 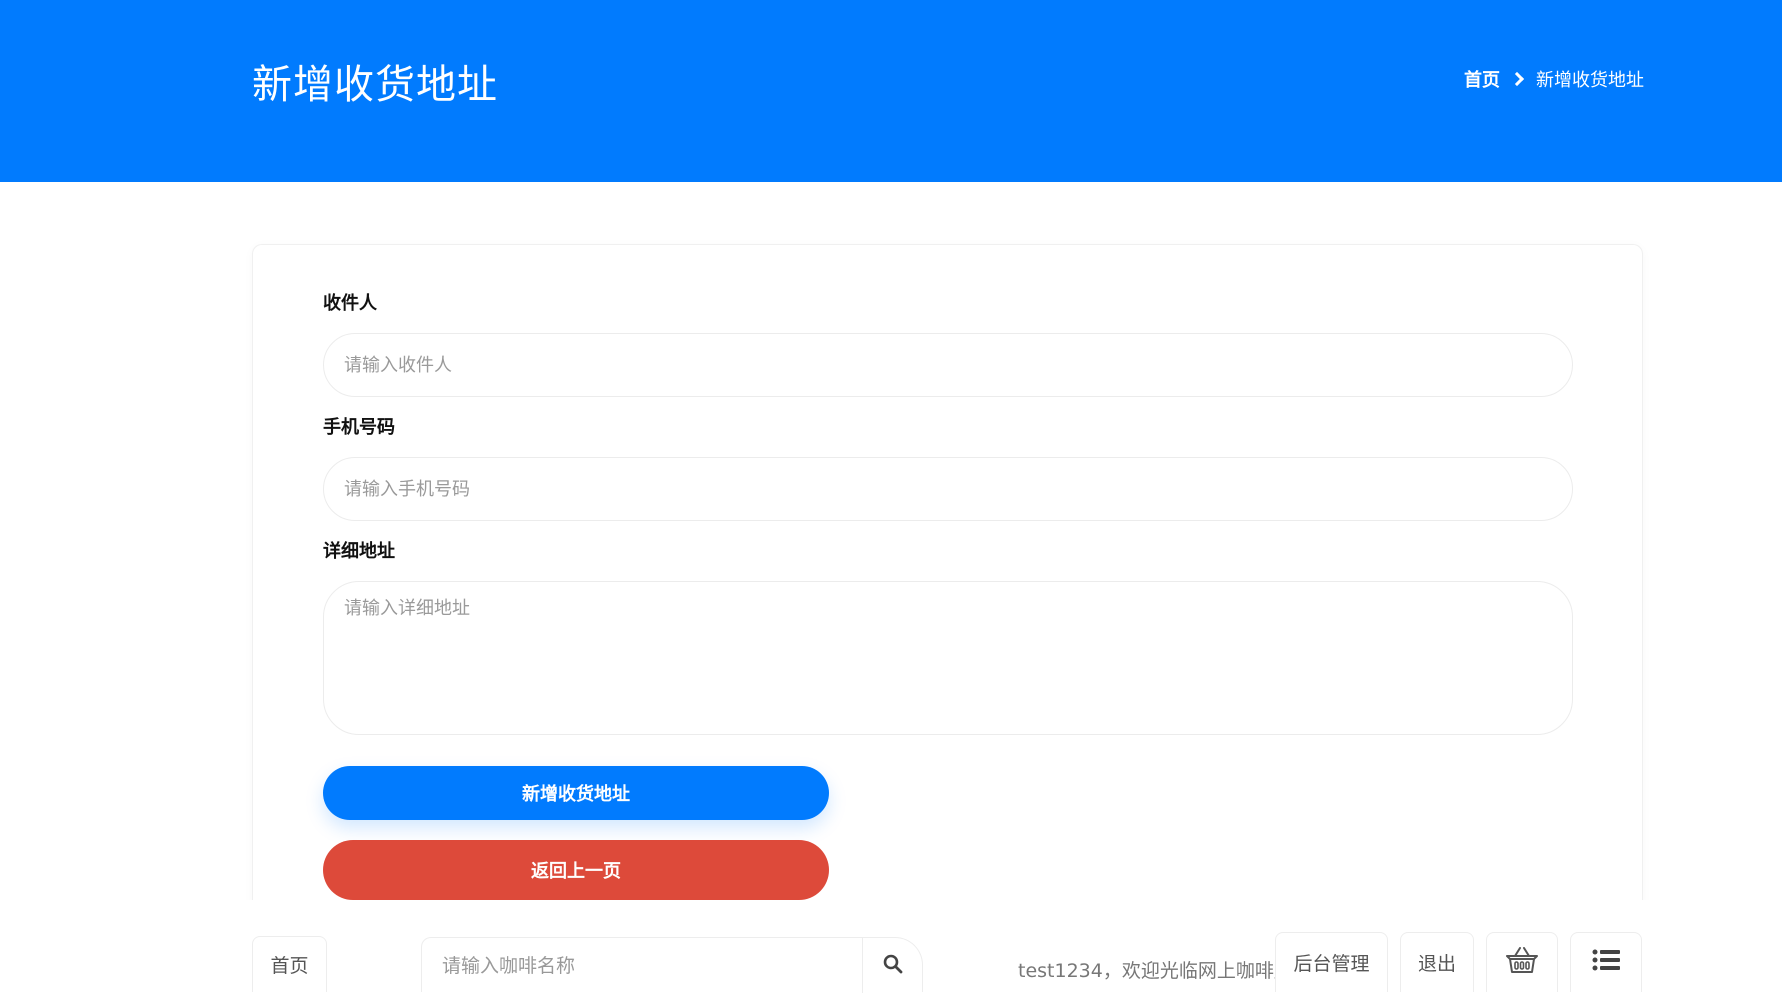 What do you see at coordinates (359, 427) in the screenshot?
I see `phone-label: 手机号码` at bounding box center [359, 427].